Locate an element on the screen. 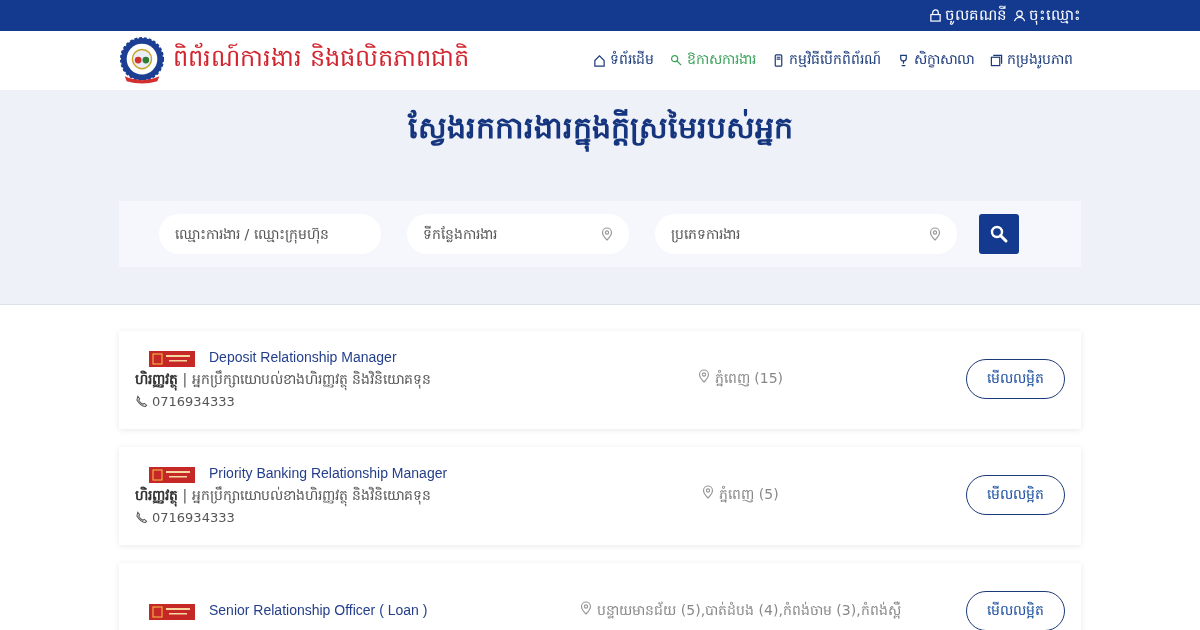  job-location: ភ្នំពេញ (5) is located at coordinates (749, 494).